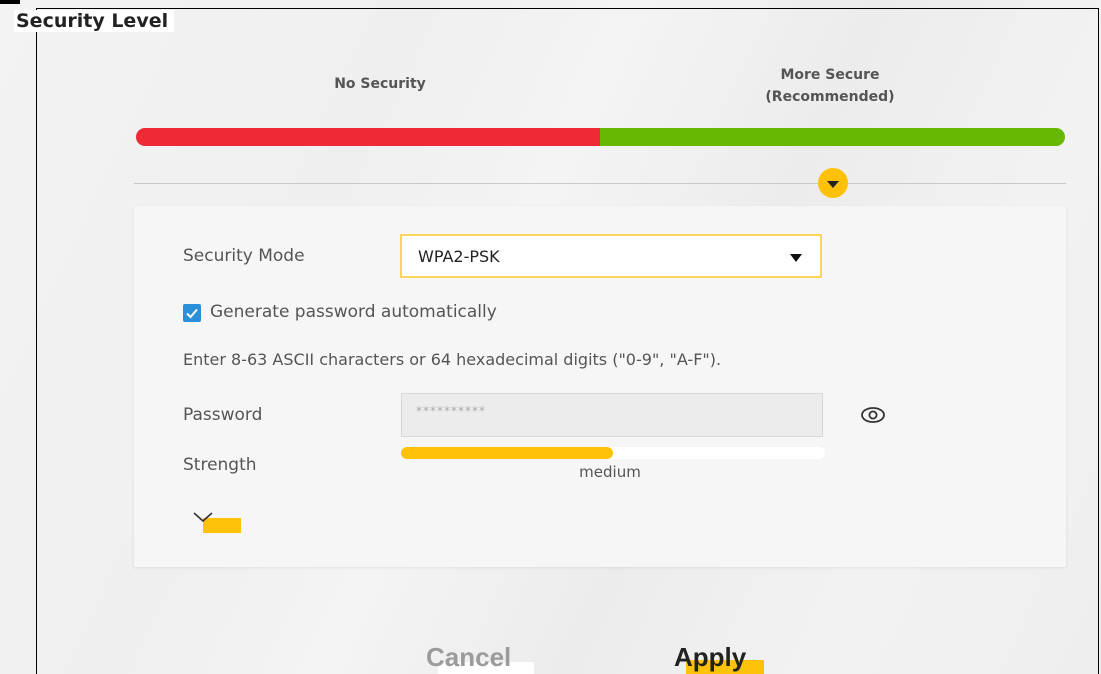 The width and height of the screenshot is (1101, 674). What do you see at coordinates (244, 256) in the screenshot?
I see `security-mode-label: Security Mode` at bounding box center [244, 256].